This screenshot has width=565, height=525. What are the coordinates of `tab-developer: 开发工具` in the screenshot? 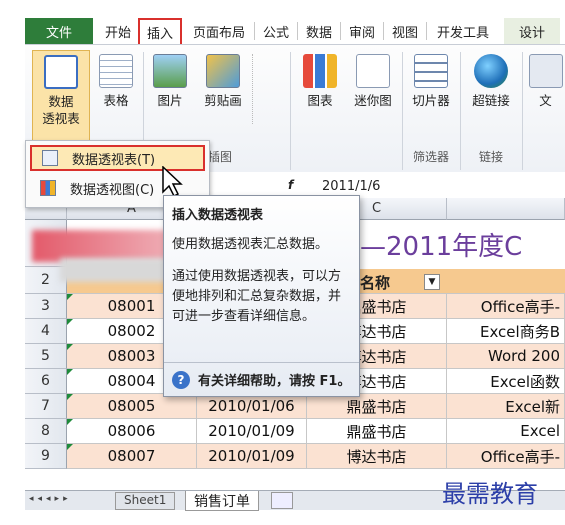 It's located at (463, 31).